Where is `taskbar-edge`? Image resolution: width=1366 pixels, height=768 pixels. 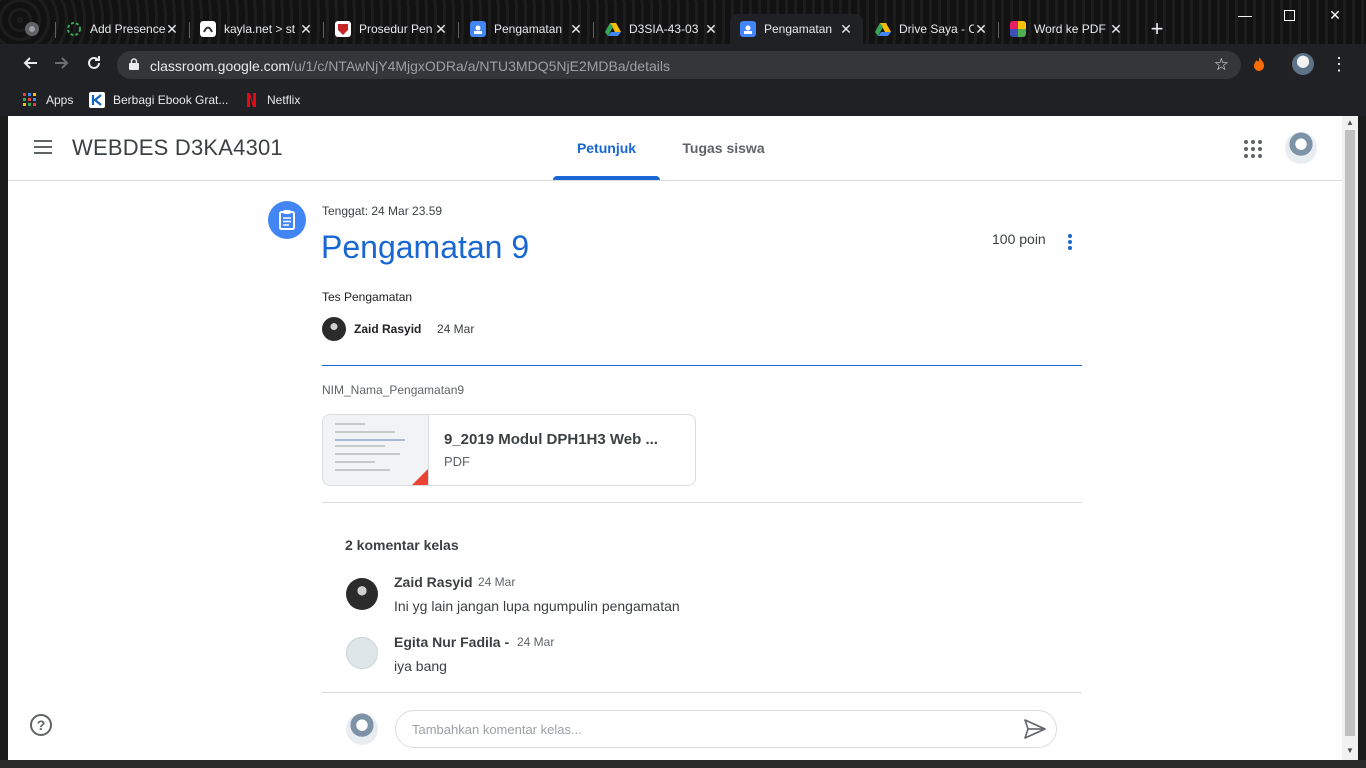 taskbar-edge is located at coordinates (683, 764).